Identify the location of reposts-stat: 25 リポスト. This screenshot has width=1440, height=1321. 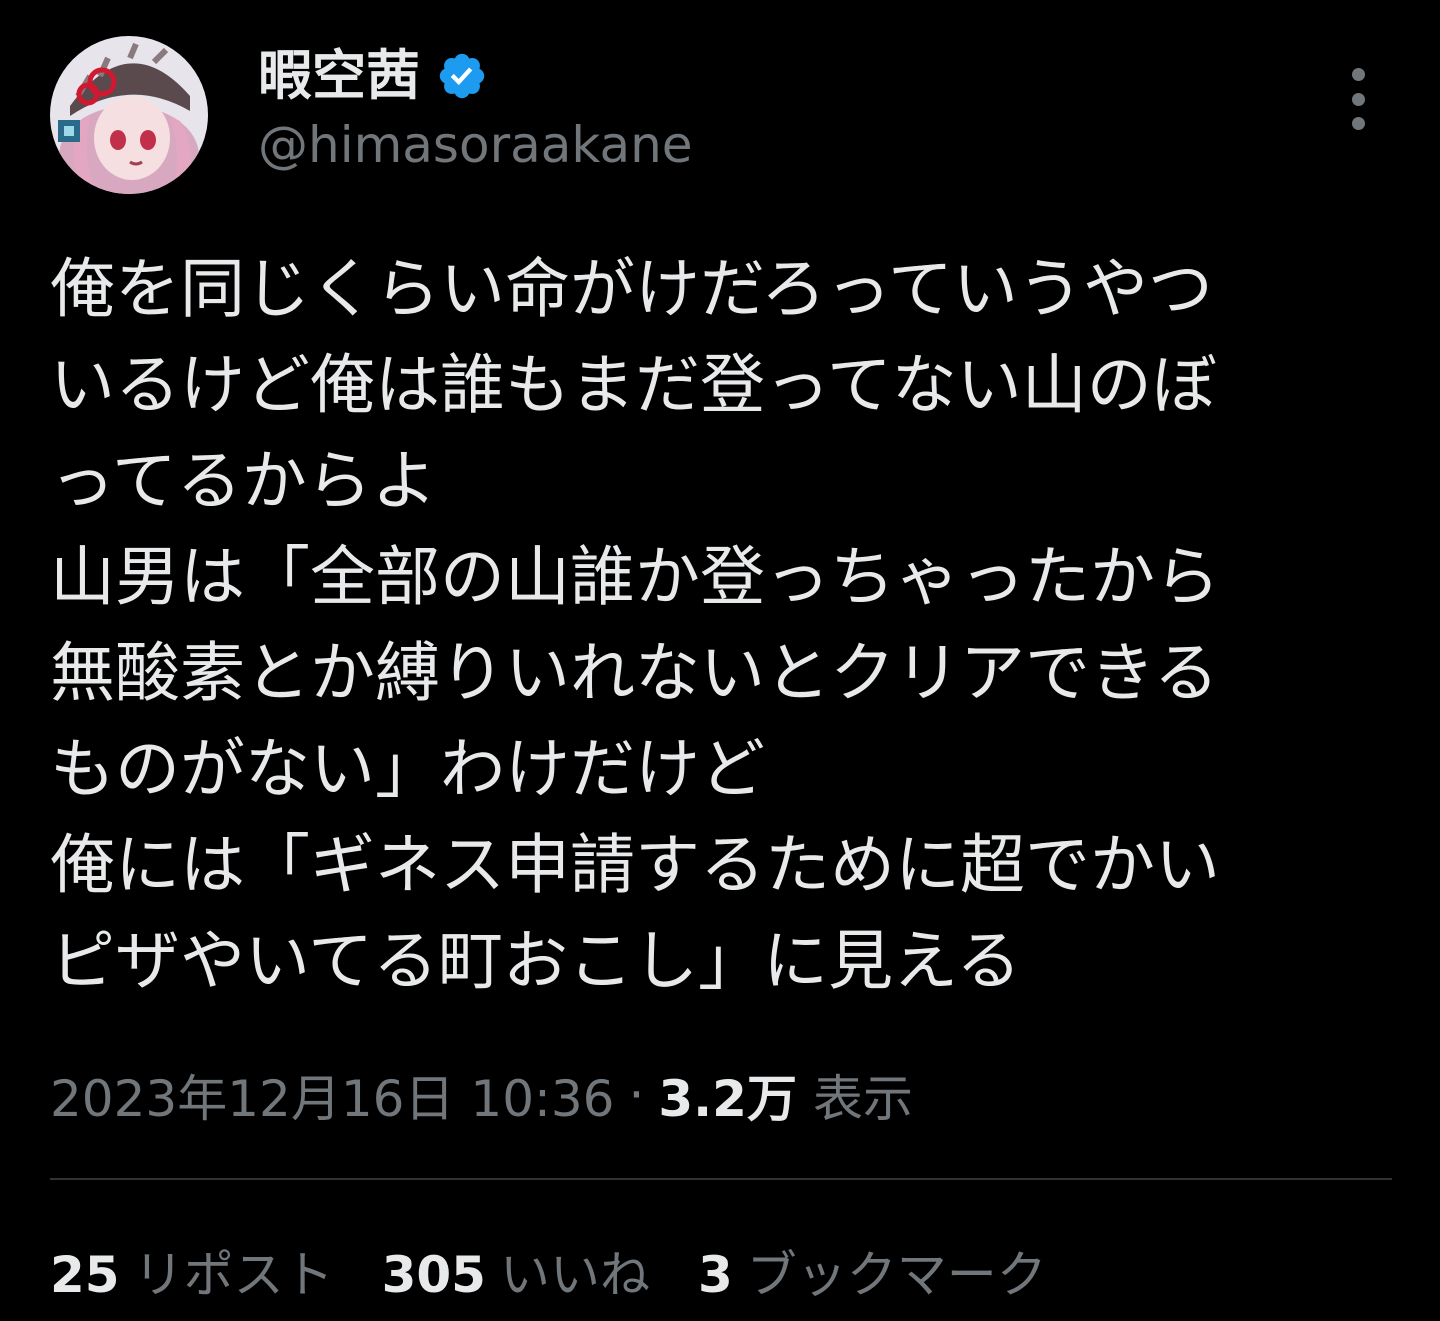
(192, 1271).